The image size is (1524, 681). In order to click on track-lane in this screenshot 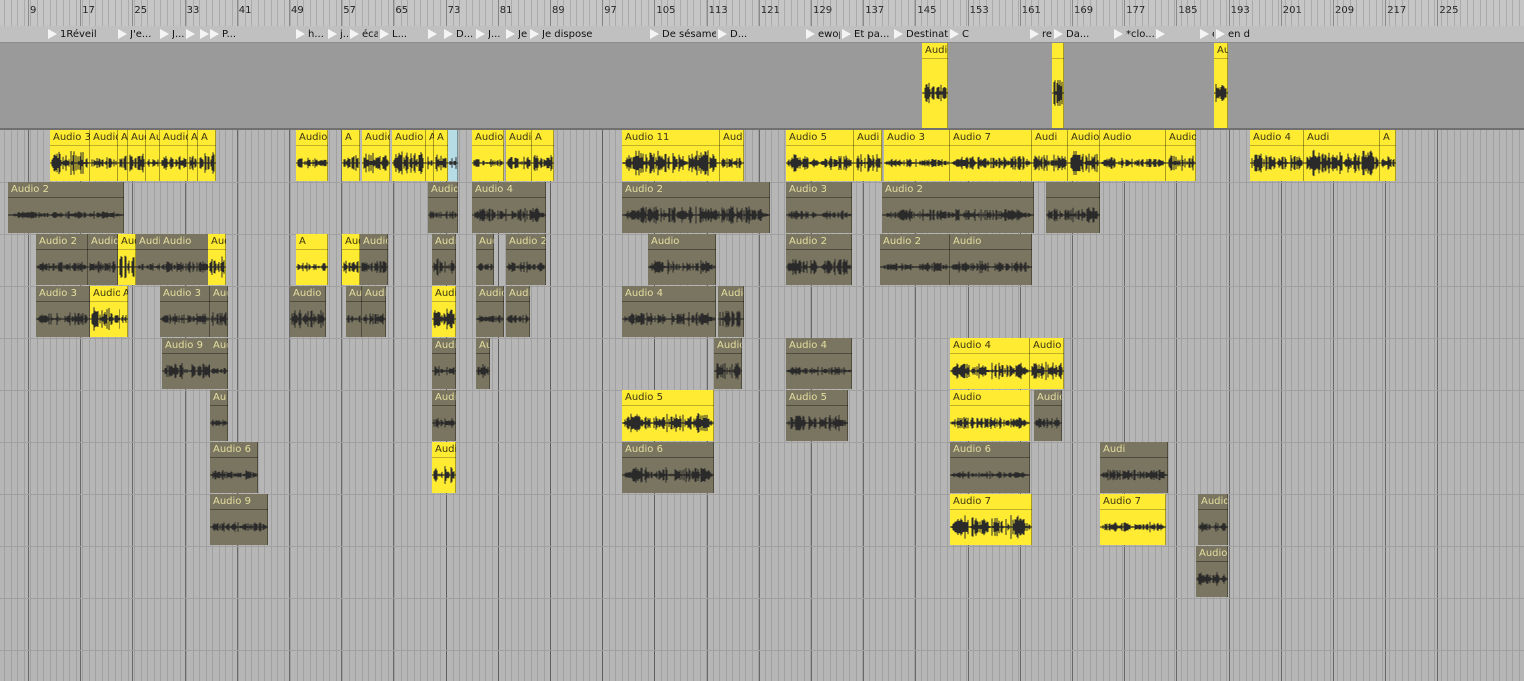, I will do `click(762, 624)`.